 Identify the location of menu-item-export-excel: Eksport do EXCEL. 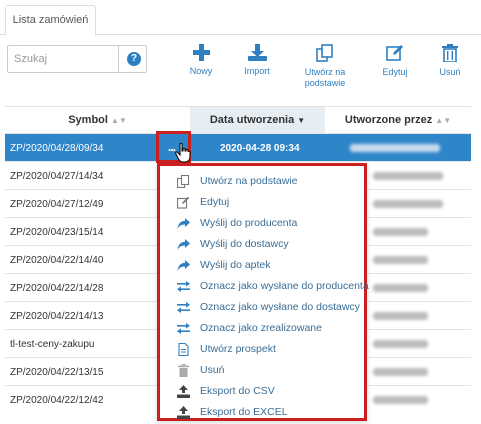
(262, 412).